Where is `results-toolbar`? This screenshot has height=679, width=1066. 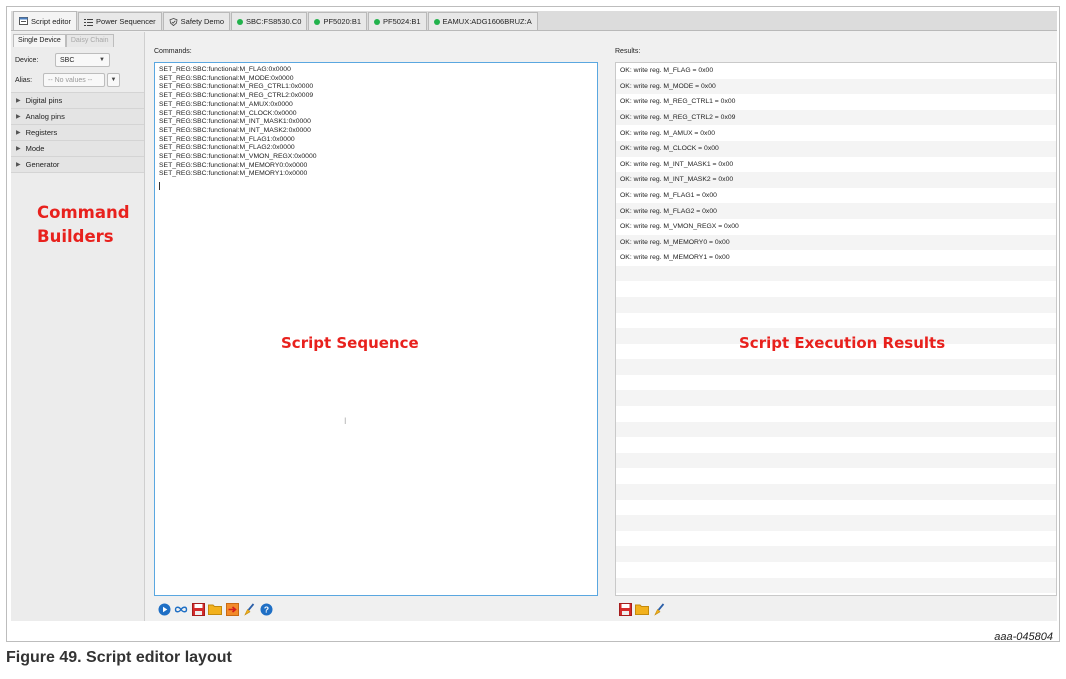 results-toolbar is located at coordinates (642, 609).